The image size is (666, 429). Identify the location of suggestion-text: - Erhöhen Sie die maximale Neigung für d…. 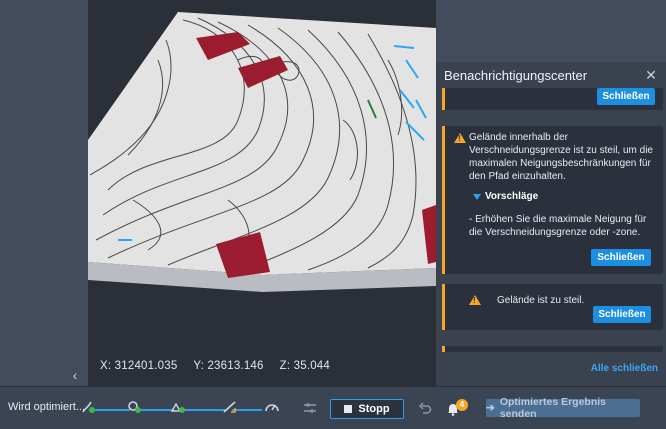
(558, 226).